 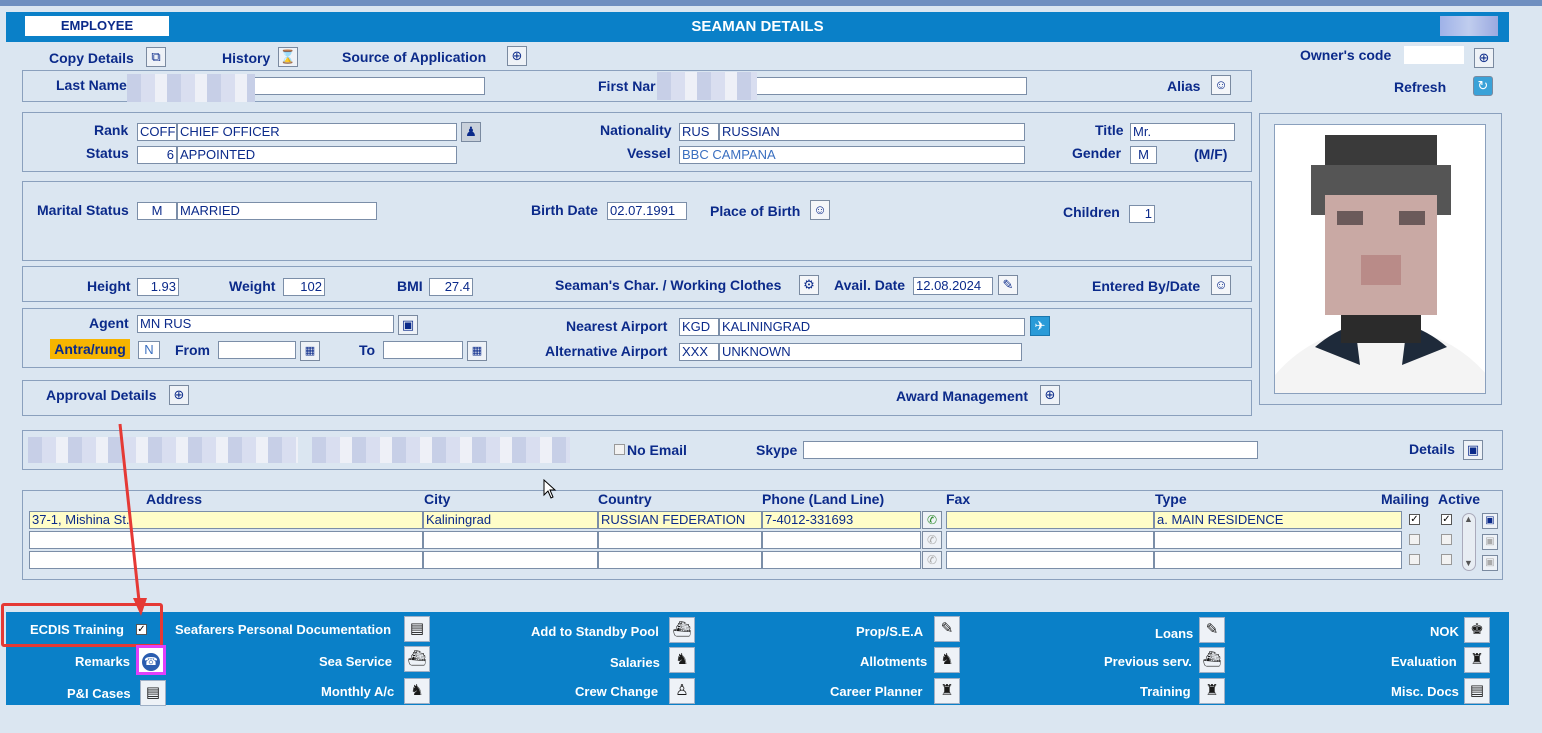 I want to click on annotation-arrow, so click(x=132, y=519).